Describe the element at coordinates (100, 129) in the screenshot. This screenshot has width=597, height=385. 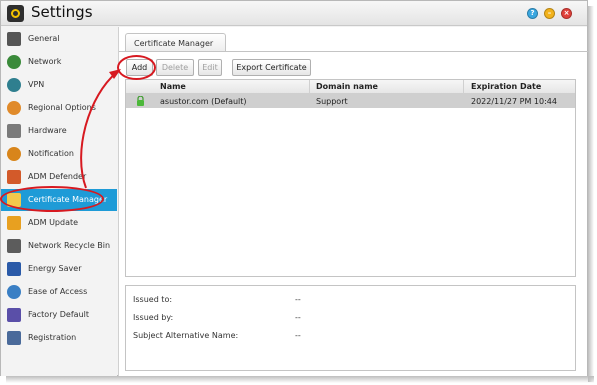
I see `annotation-arrow` at that location.